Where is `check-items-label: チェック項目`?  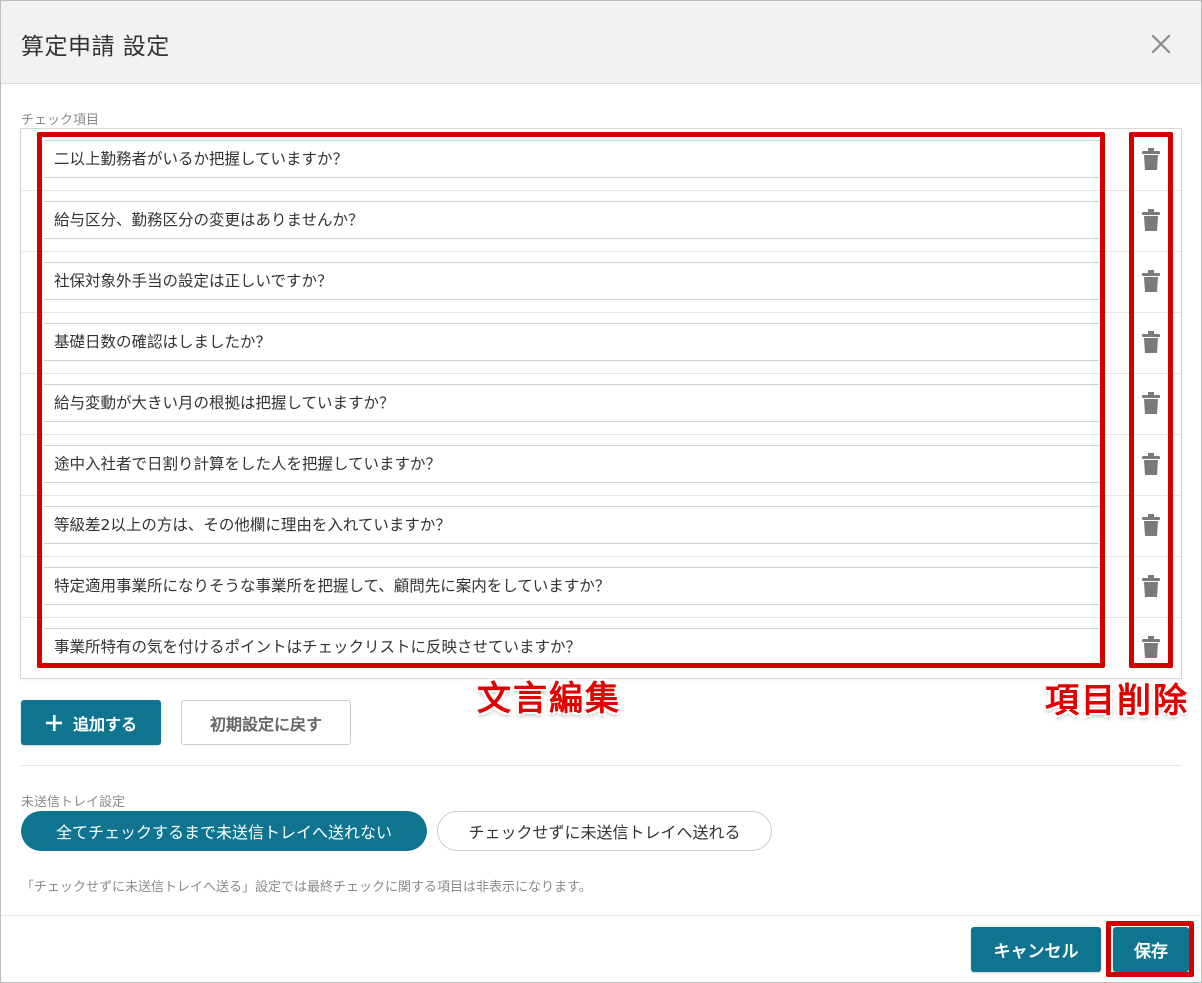
check-items-label: チェック項目 is located at coordinates (60, 120).